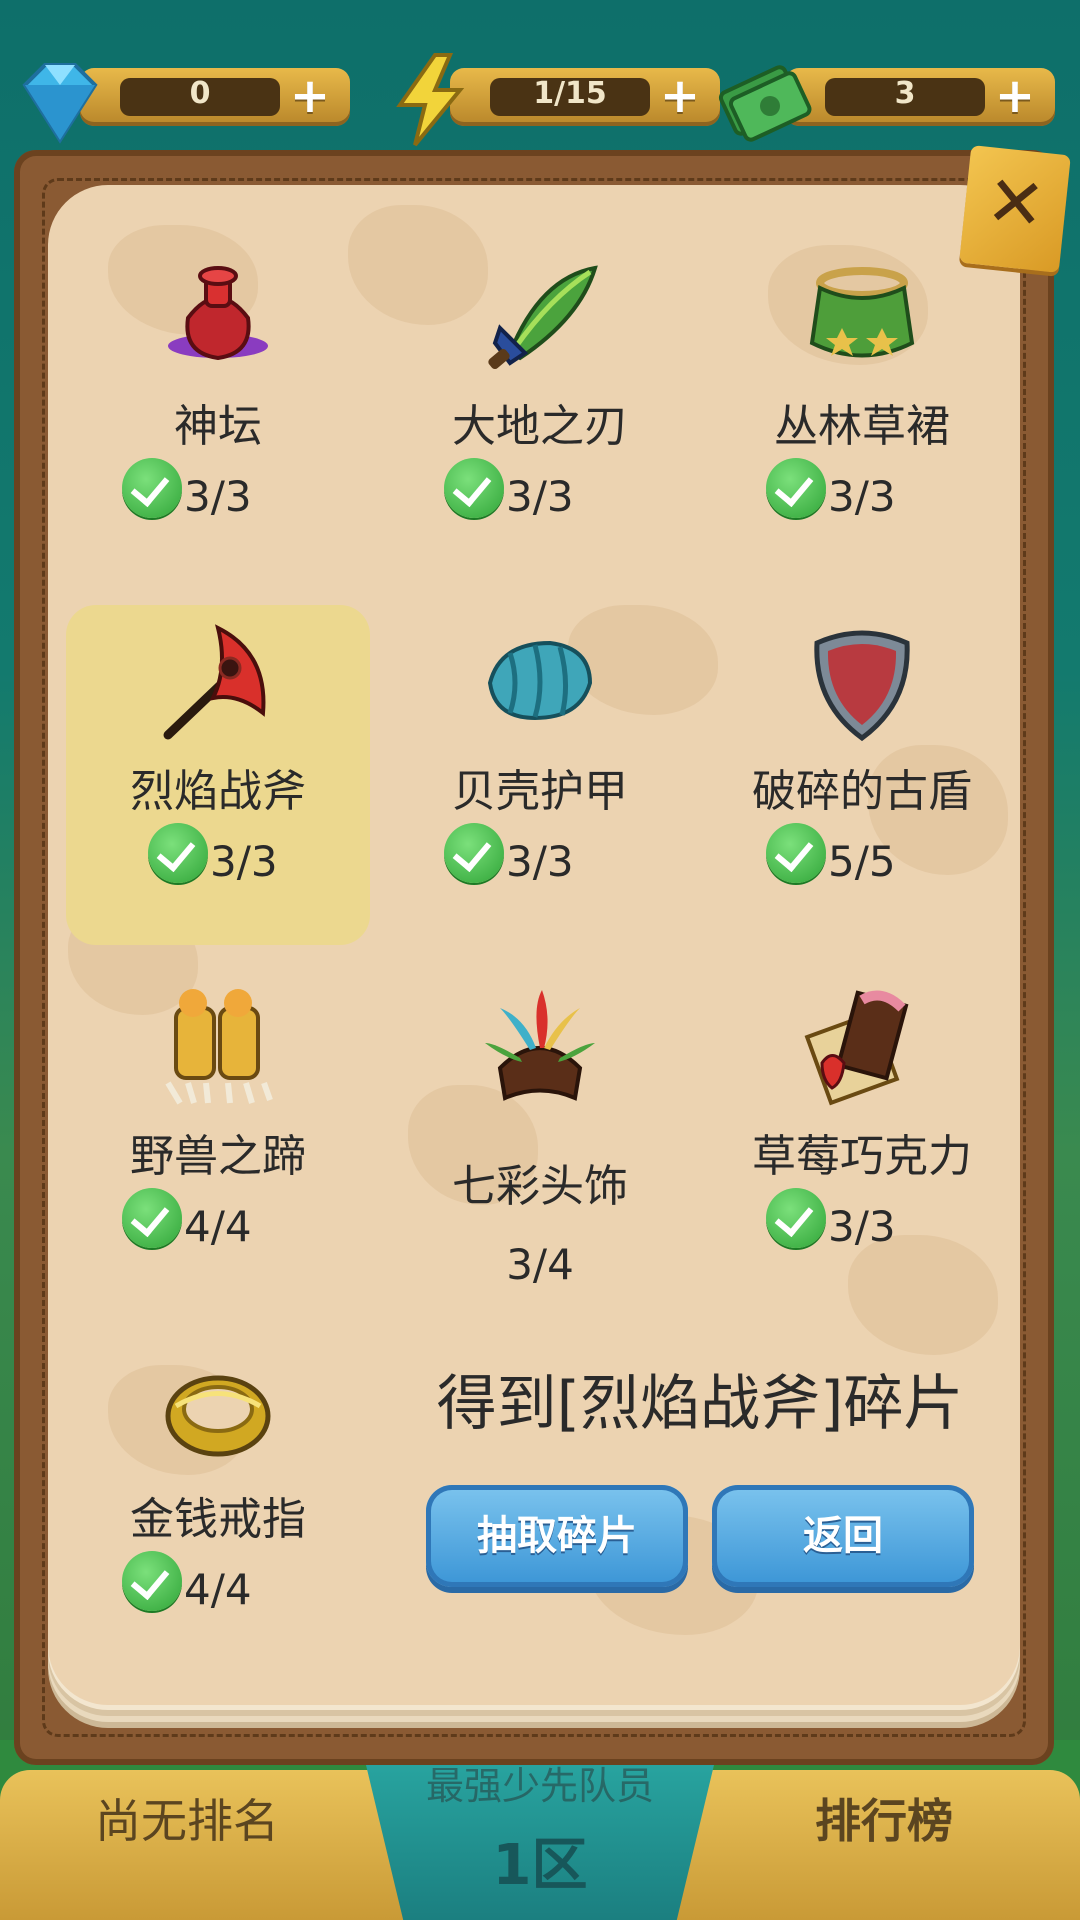  Describe the element at coordinates (187, 1821) in the screenshot. I see `rank-status-text: 尚无排名` at that location.